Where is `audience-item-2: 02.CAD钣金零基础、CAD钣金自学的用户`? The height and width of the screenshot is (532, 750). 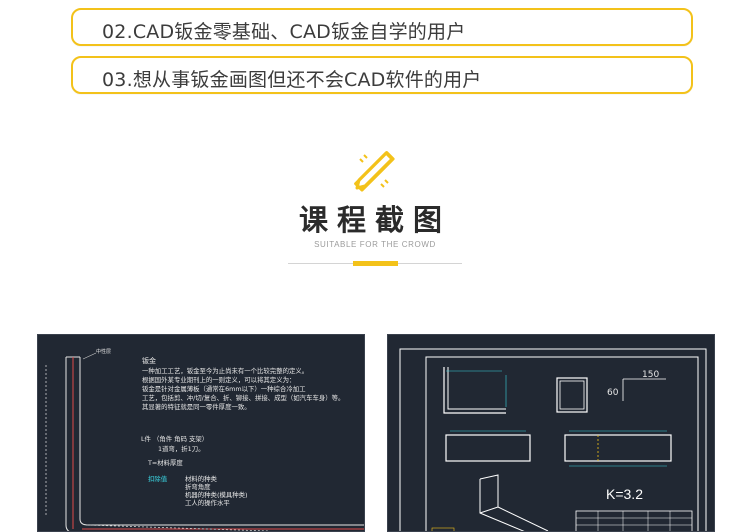 audience-item-2: 02.CAD钣金零基础、CAD钣金自学的用户 is located at coordinates (382, 27).